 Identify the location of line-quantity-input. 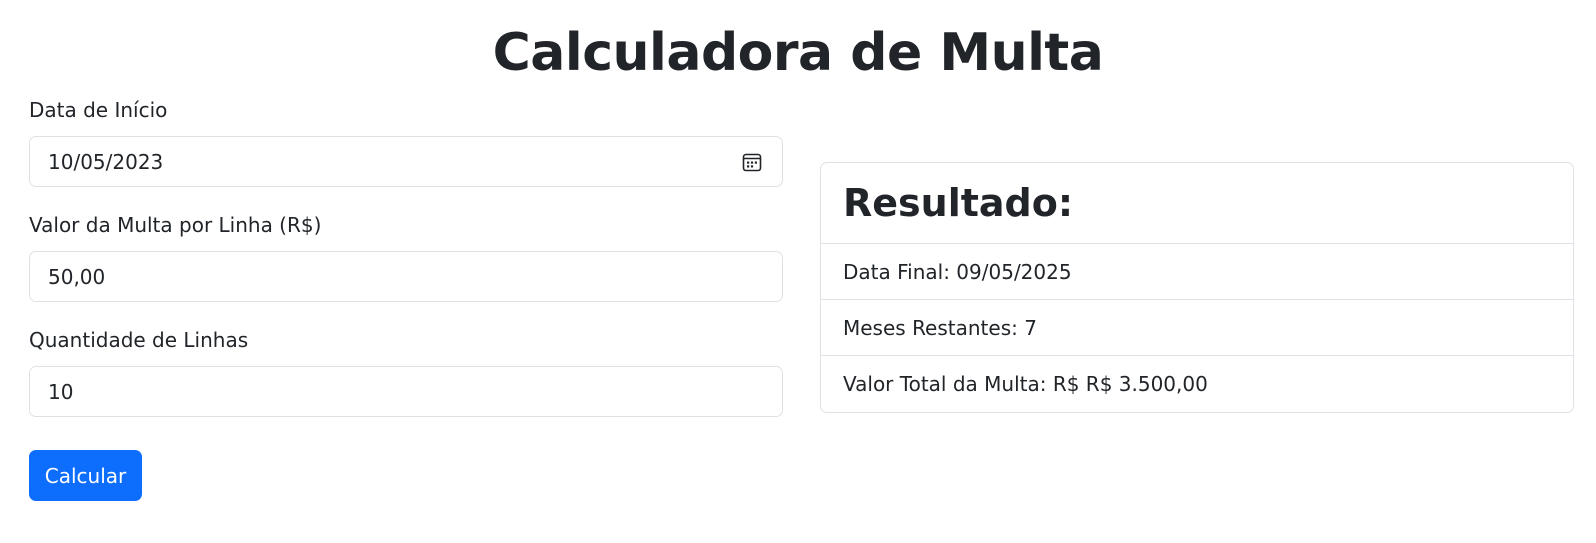
(406, 391).